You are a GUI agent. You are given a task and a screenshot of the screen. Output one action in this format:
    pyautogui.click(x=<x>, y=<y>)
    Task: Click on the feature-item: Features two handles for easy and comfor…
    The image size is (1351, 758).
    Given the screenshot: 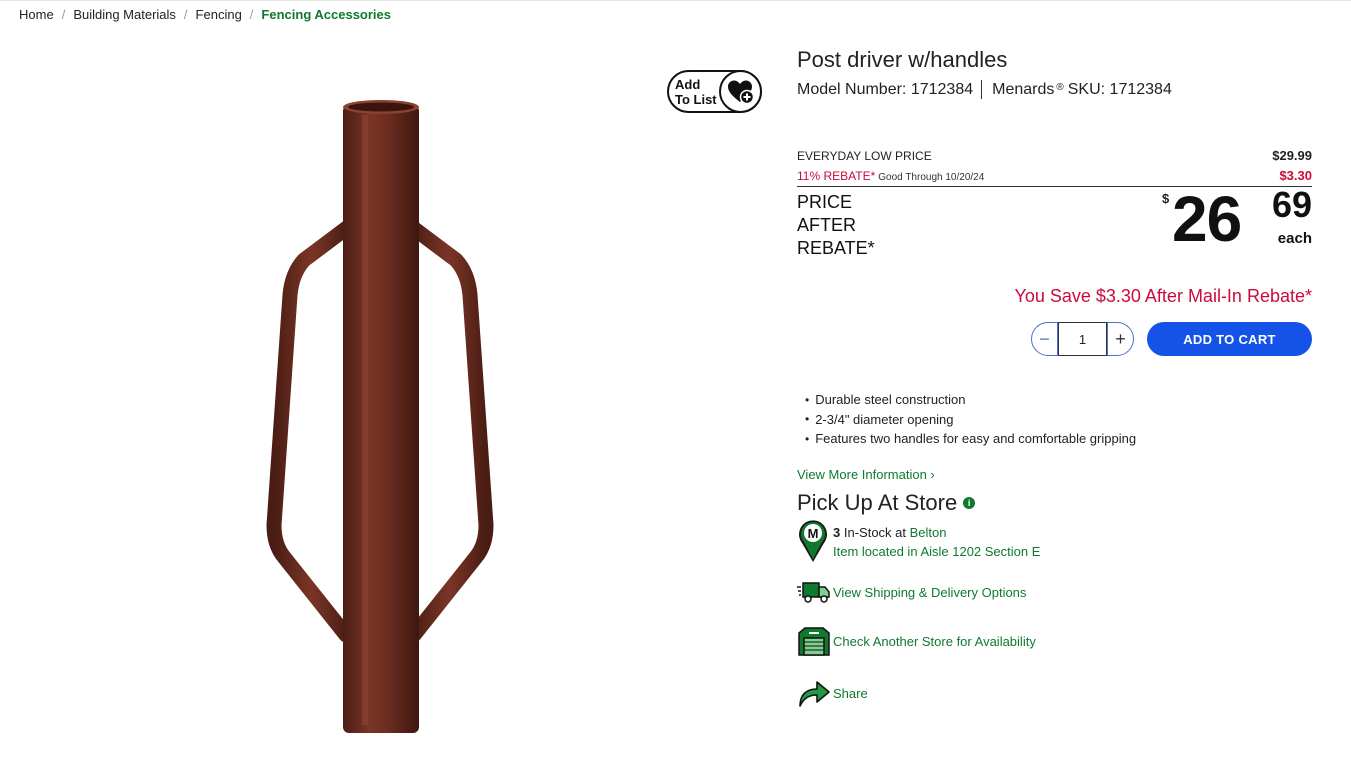 What is the action you would take?
    pyautogui.click(x=970, y=439)
    